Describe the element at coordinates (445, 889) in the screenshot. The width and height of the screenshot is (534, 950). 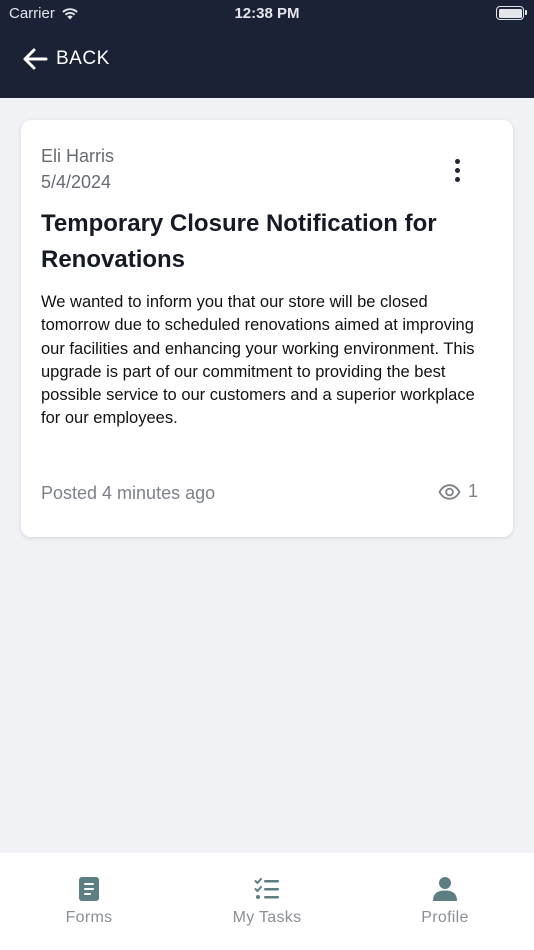
I see `person-icon` at that location.